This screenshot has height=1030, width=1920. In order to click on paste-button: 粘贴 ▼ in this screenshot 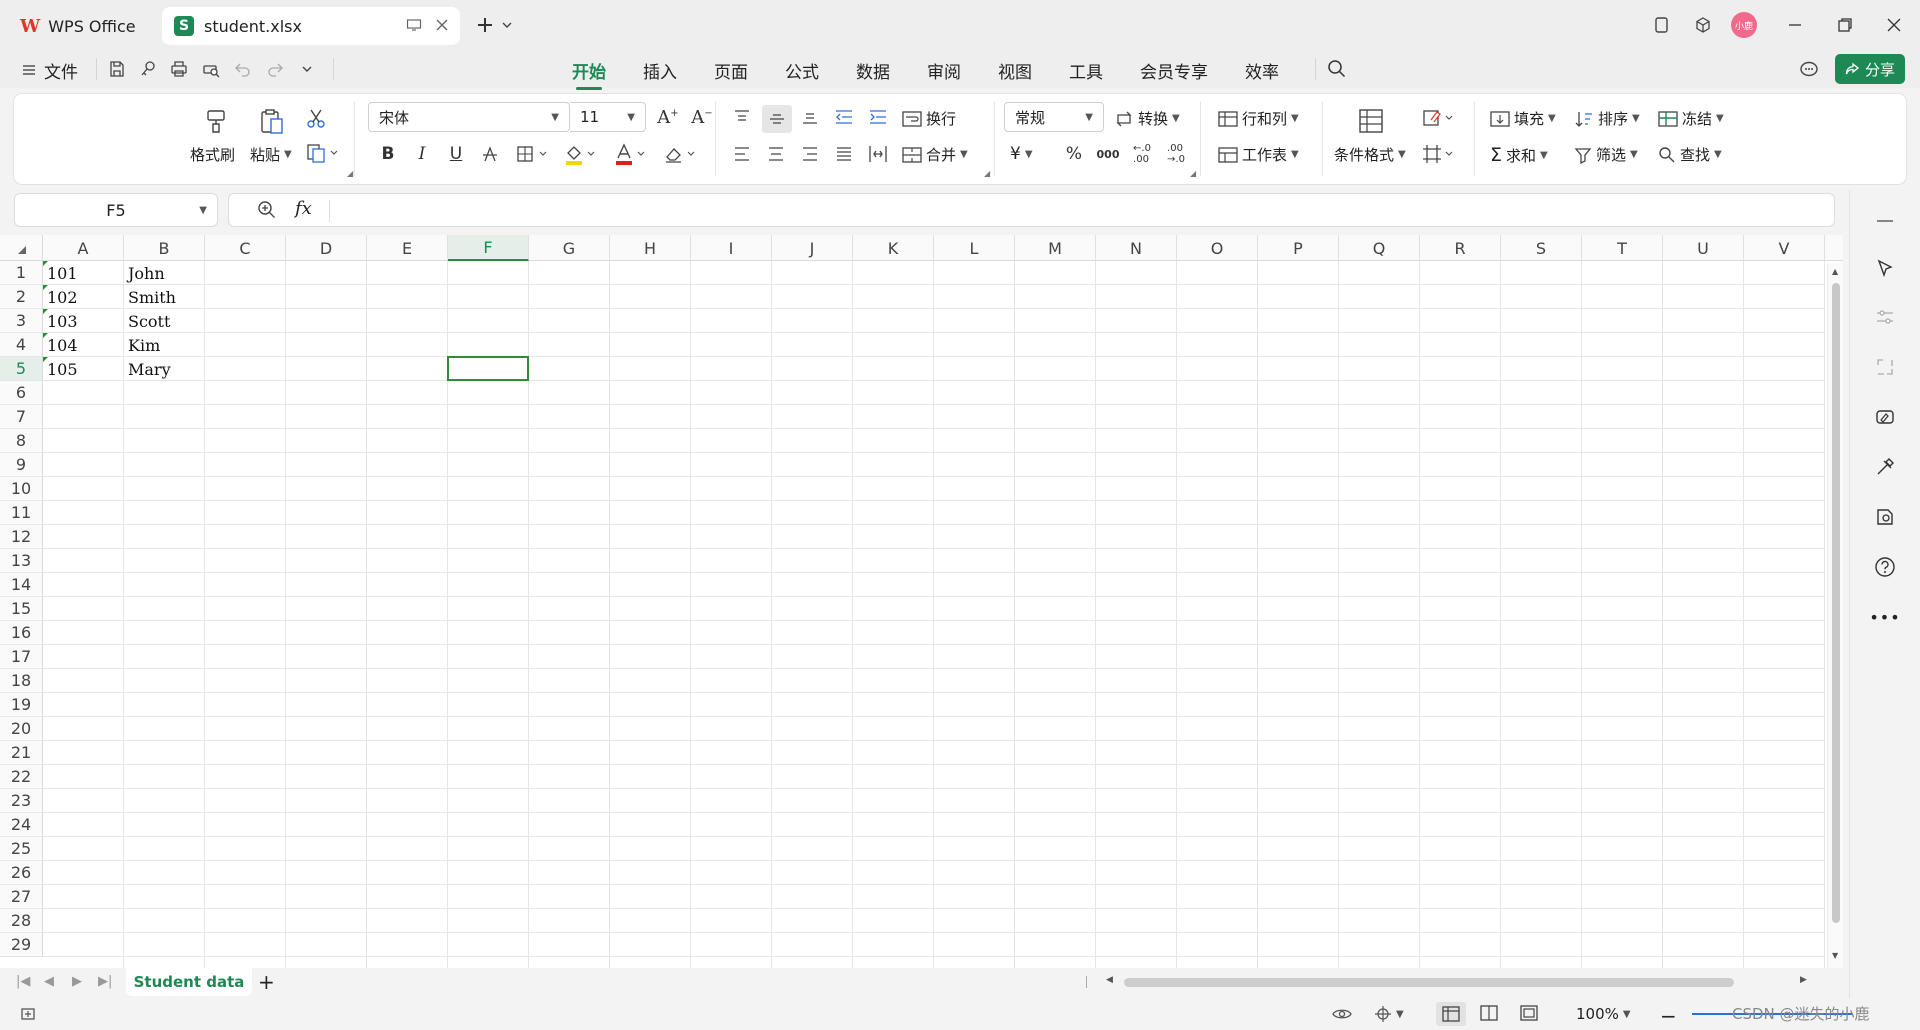, I will do `click(271, 154)`.